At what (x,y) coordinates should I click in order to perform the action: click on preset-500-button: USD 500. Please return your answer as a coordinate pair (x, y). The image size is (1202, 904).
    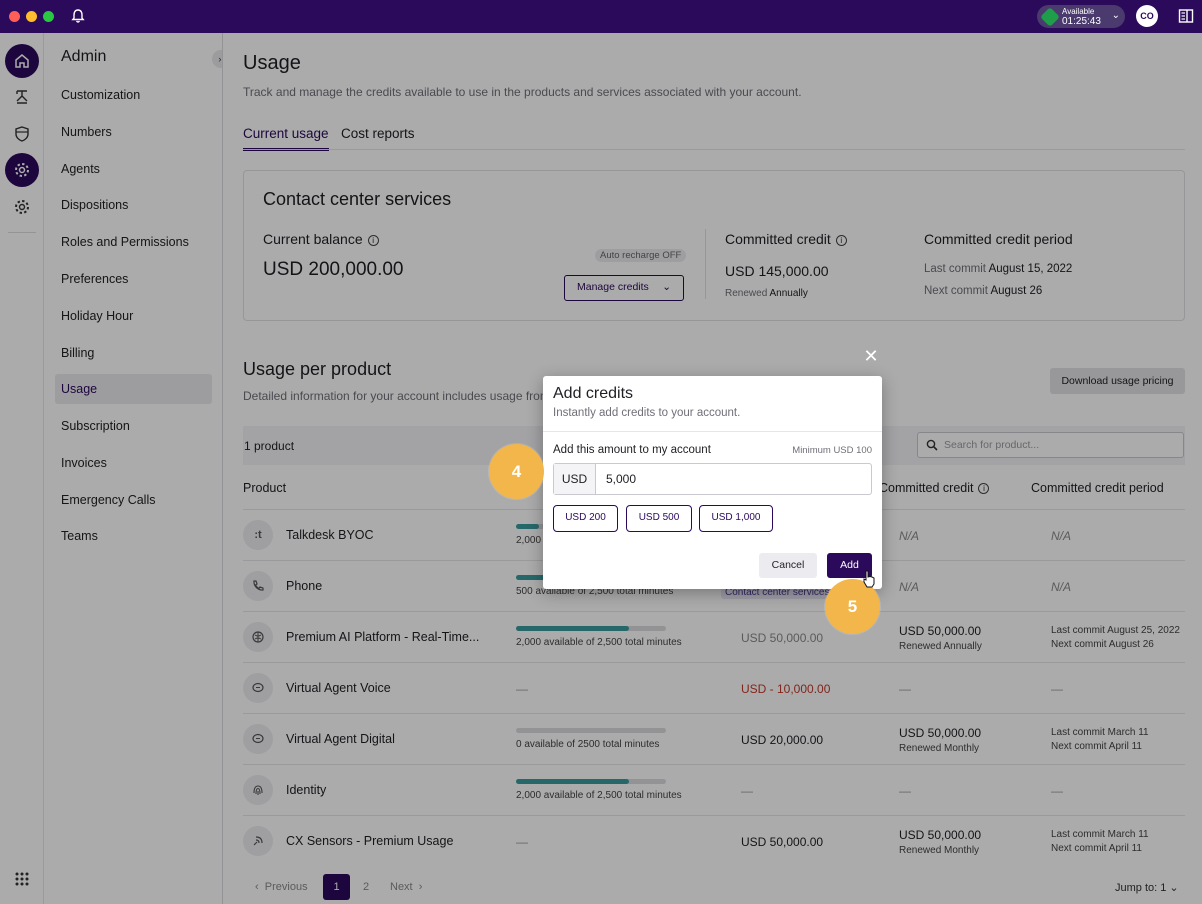
    Looking at the image, I should click on (659, 518).